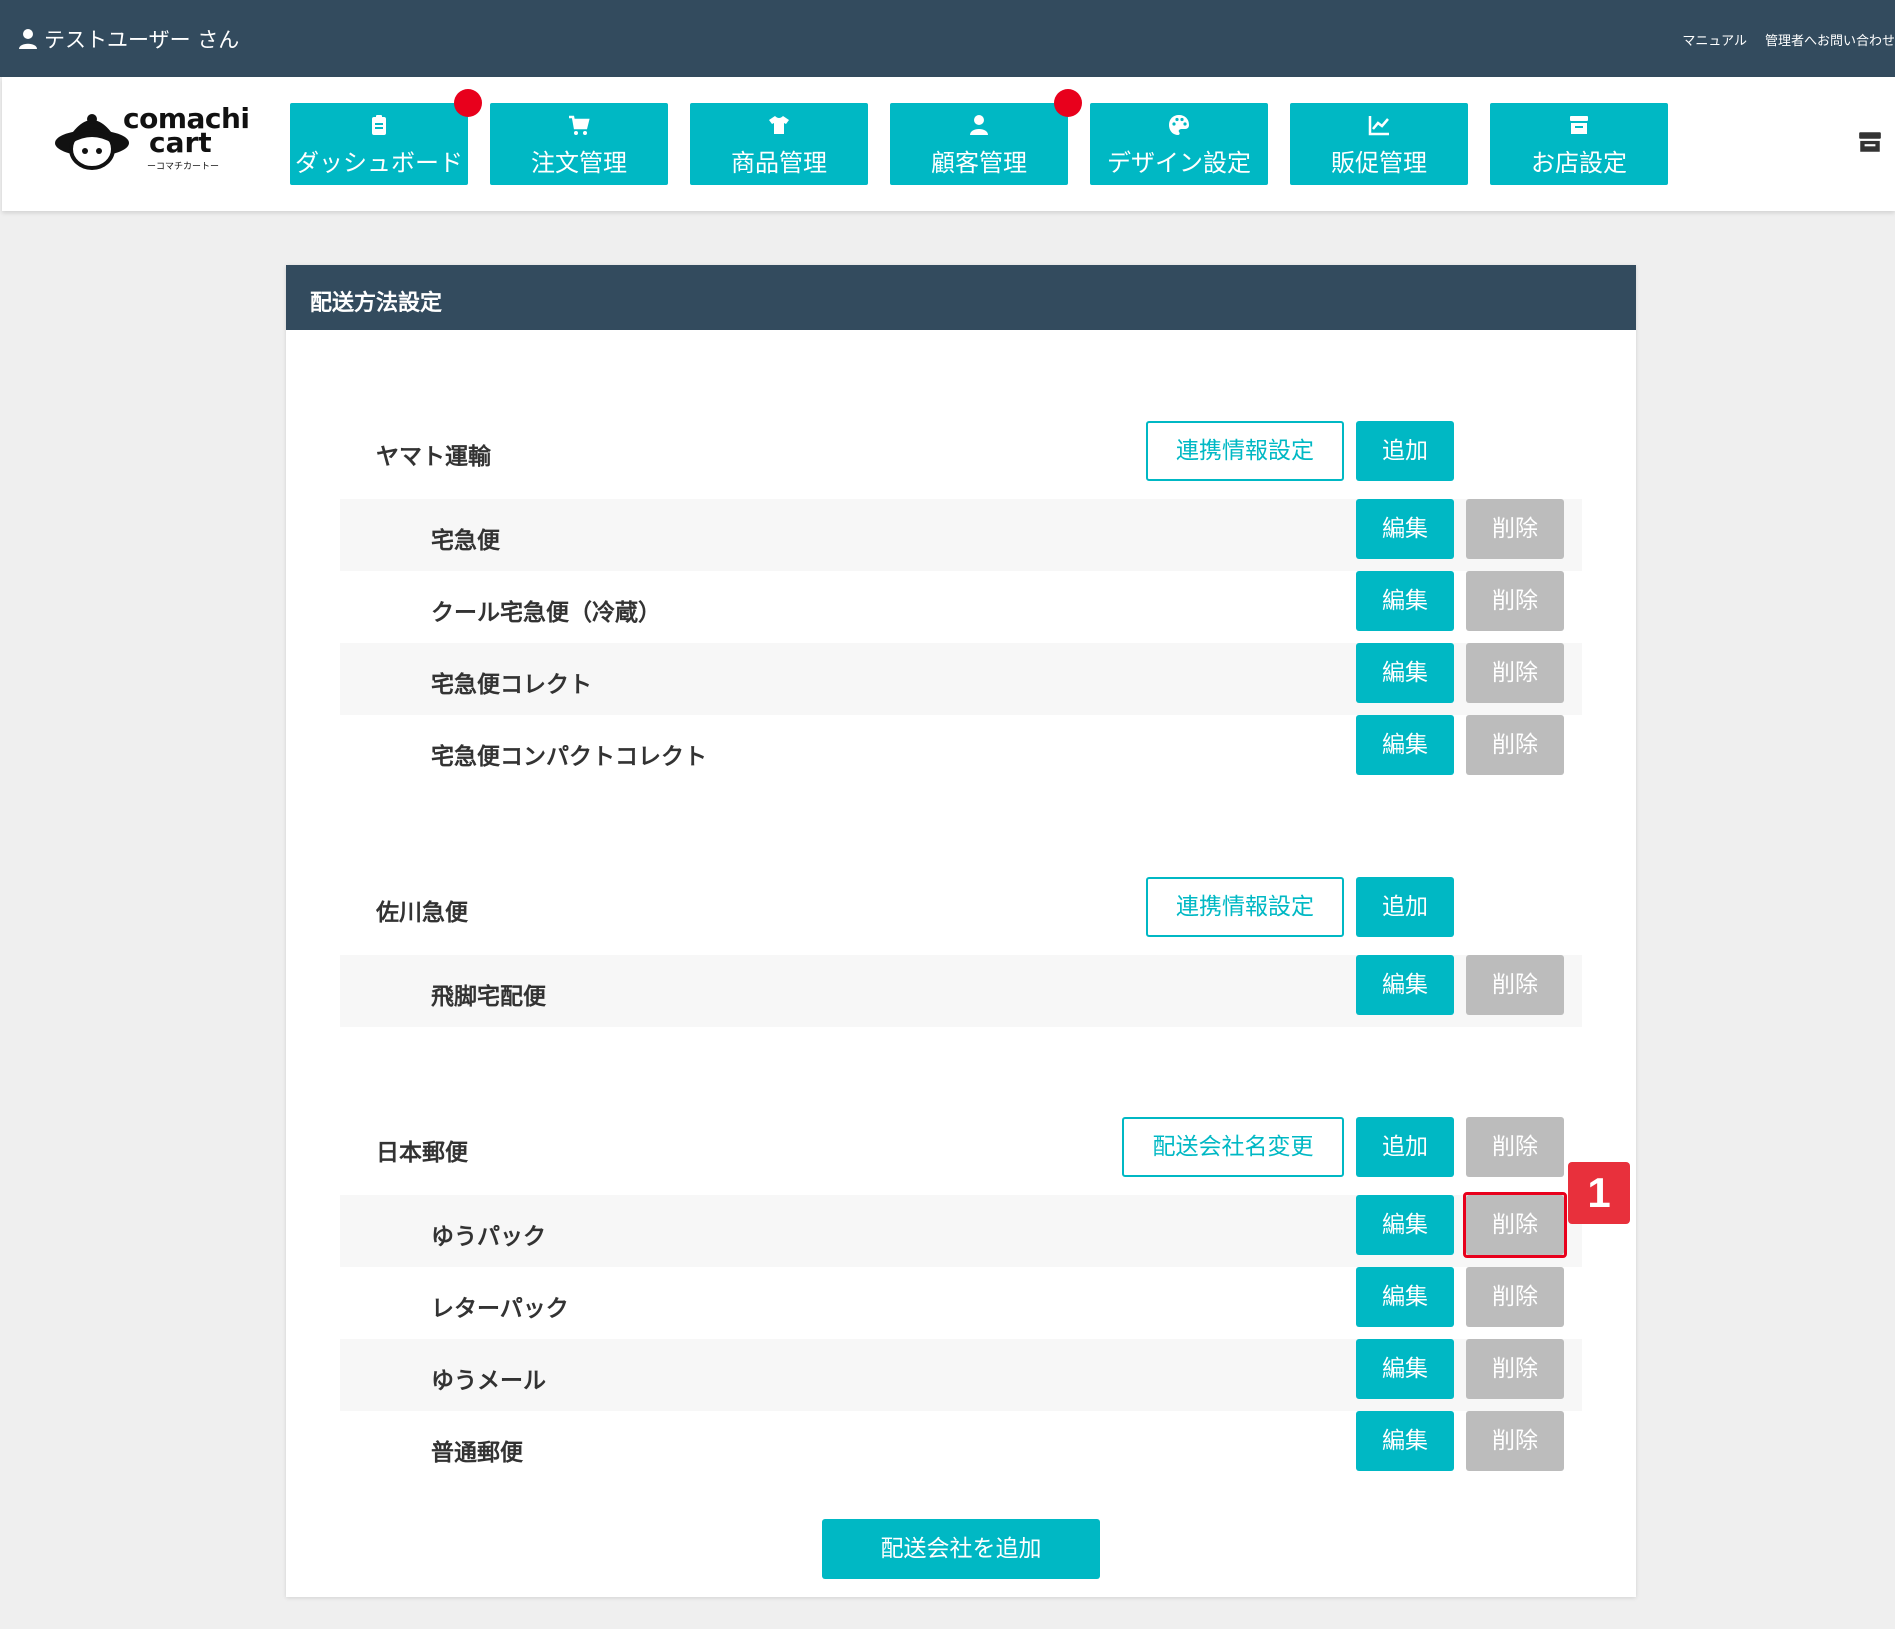 This screenshot has width=1895, height=1629. What do you see at coordinates (947, 38) in the screenshot?
I see `top-bar: テストユーザー さん マニュアル 管理者へお問い合わせ` at bounding box center [947, 38].